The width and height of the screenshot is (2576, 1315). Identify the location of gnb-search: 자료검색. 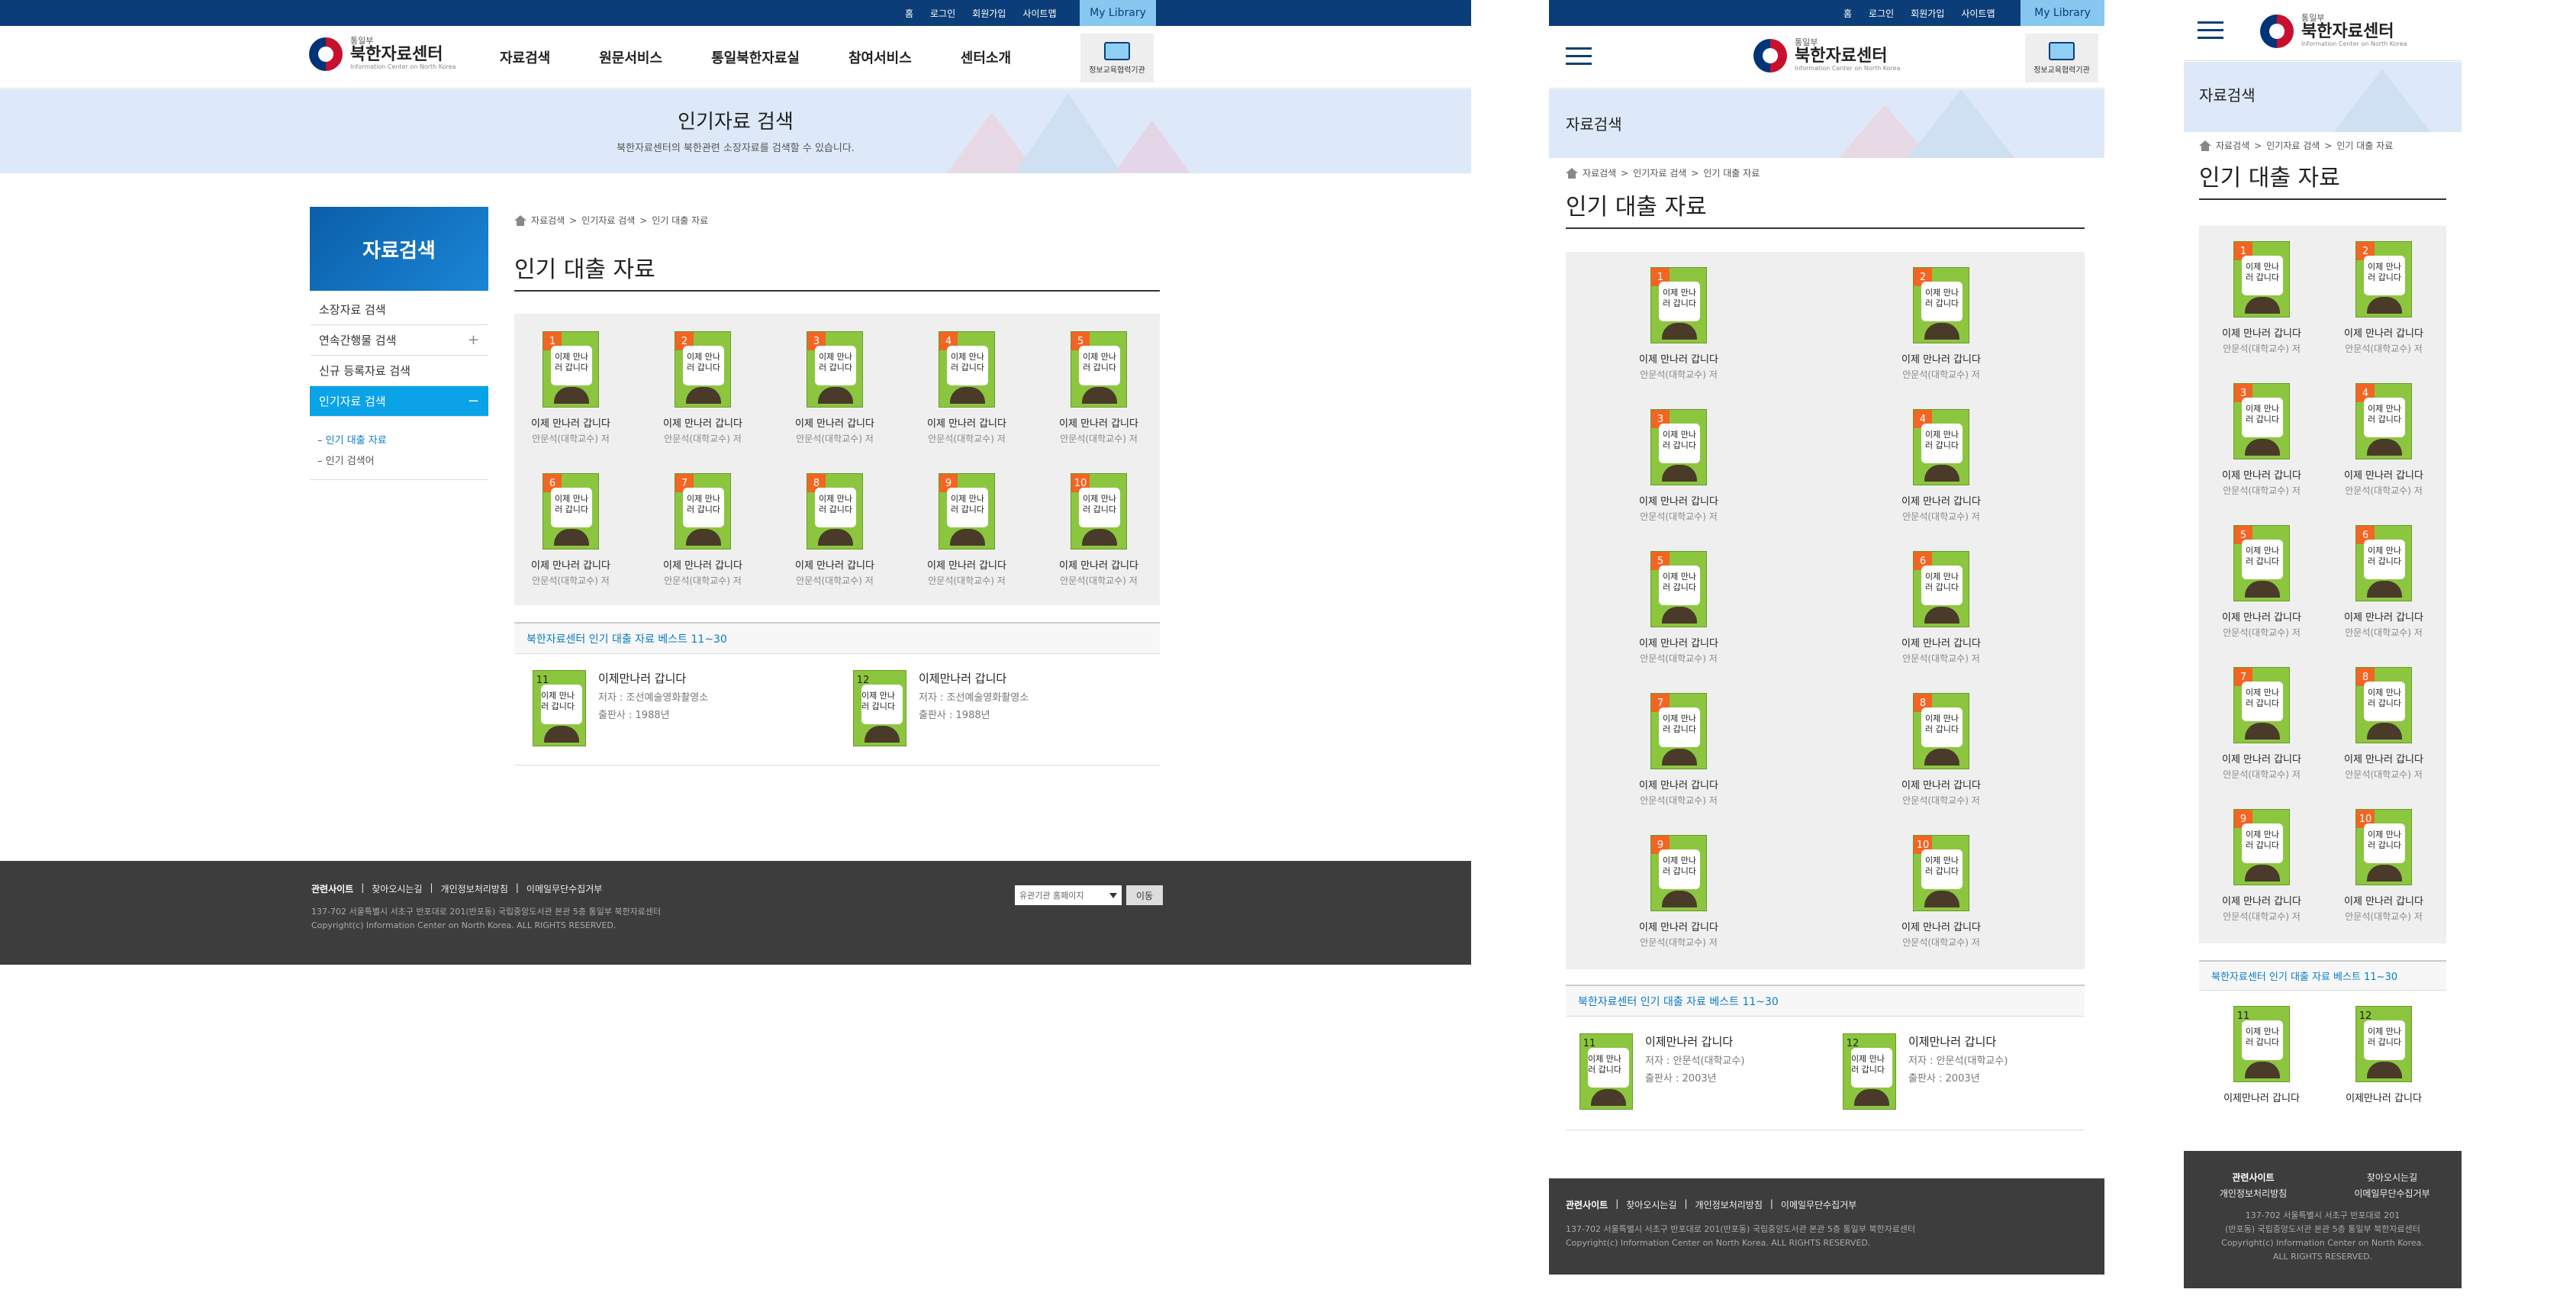
(525, 57).